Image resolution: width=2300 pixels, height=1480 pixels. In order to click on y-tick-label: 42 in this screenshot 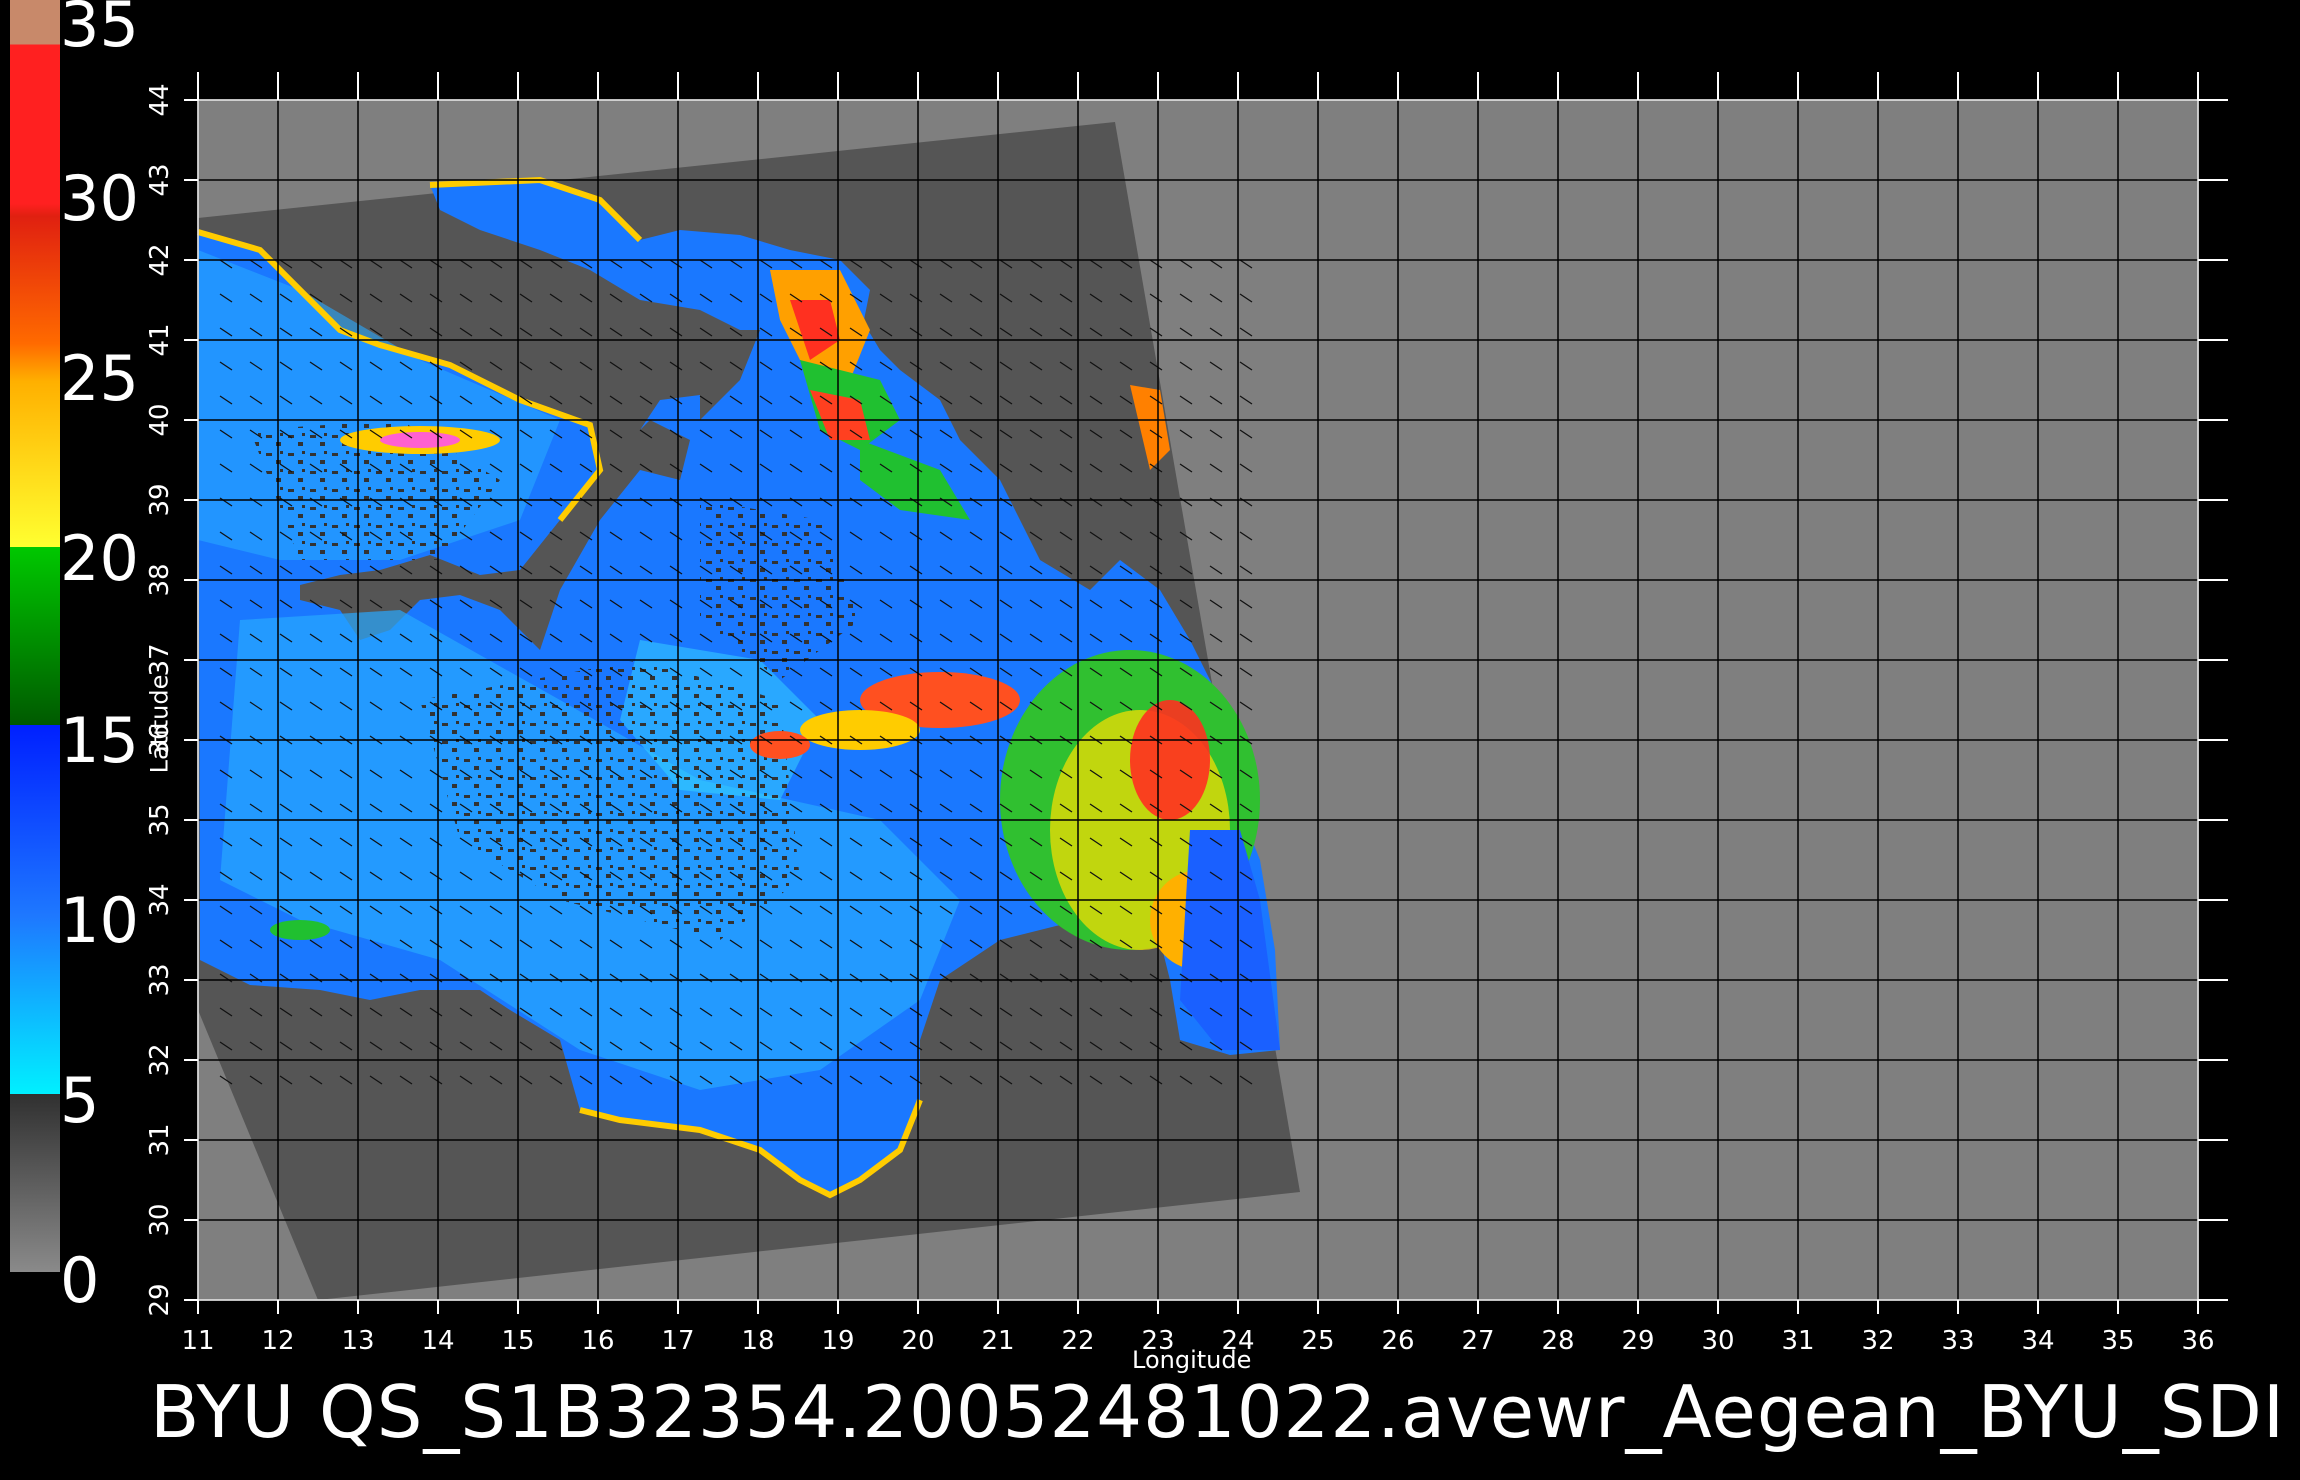, I will do `click(160, 260)`.